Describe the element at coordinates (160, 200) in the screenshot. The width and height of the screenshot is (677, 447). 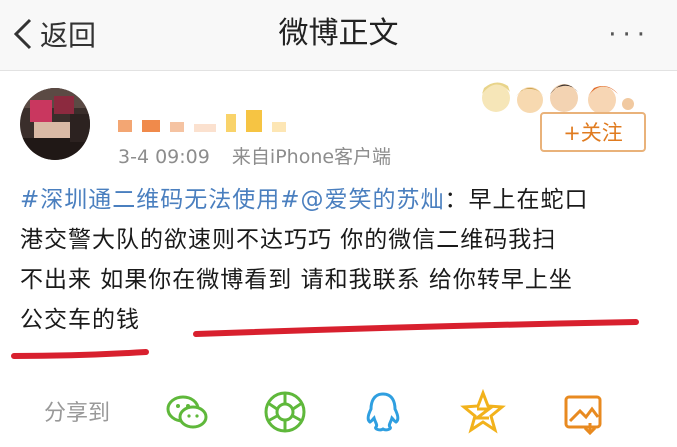
I see `hashtag-link: #深圳通二维码无法使用#` at that location.